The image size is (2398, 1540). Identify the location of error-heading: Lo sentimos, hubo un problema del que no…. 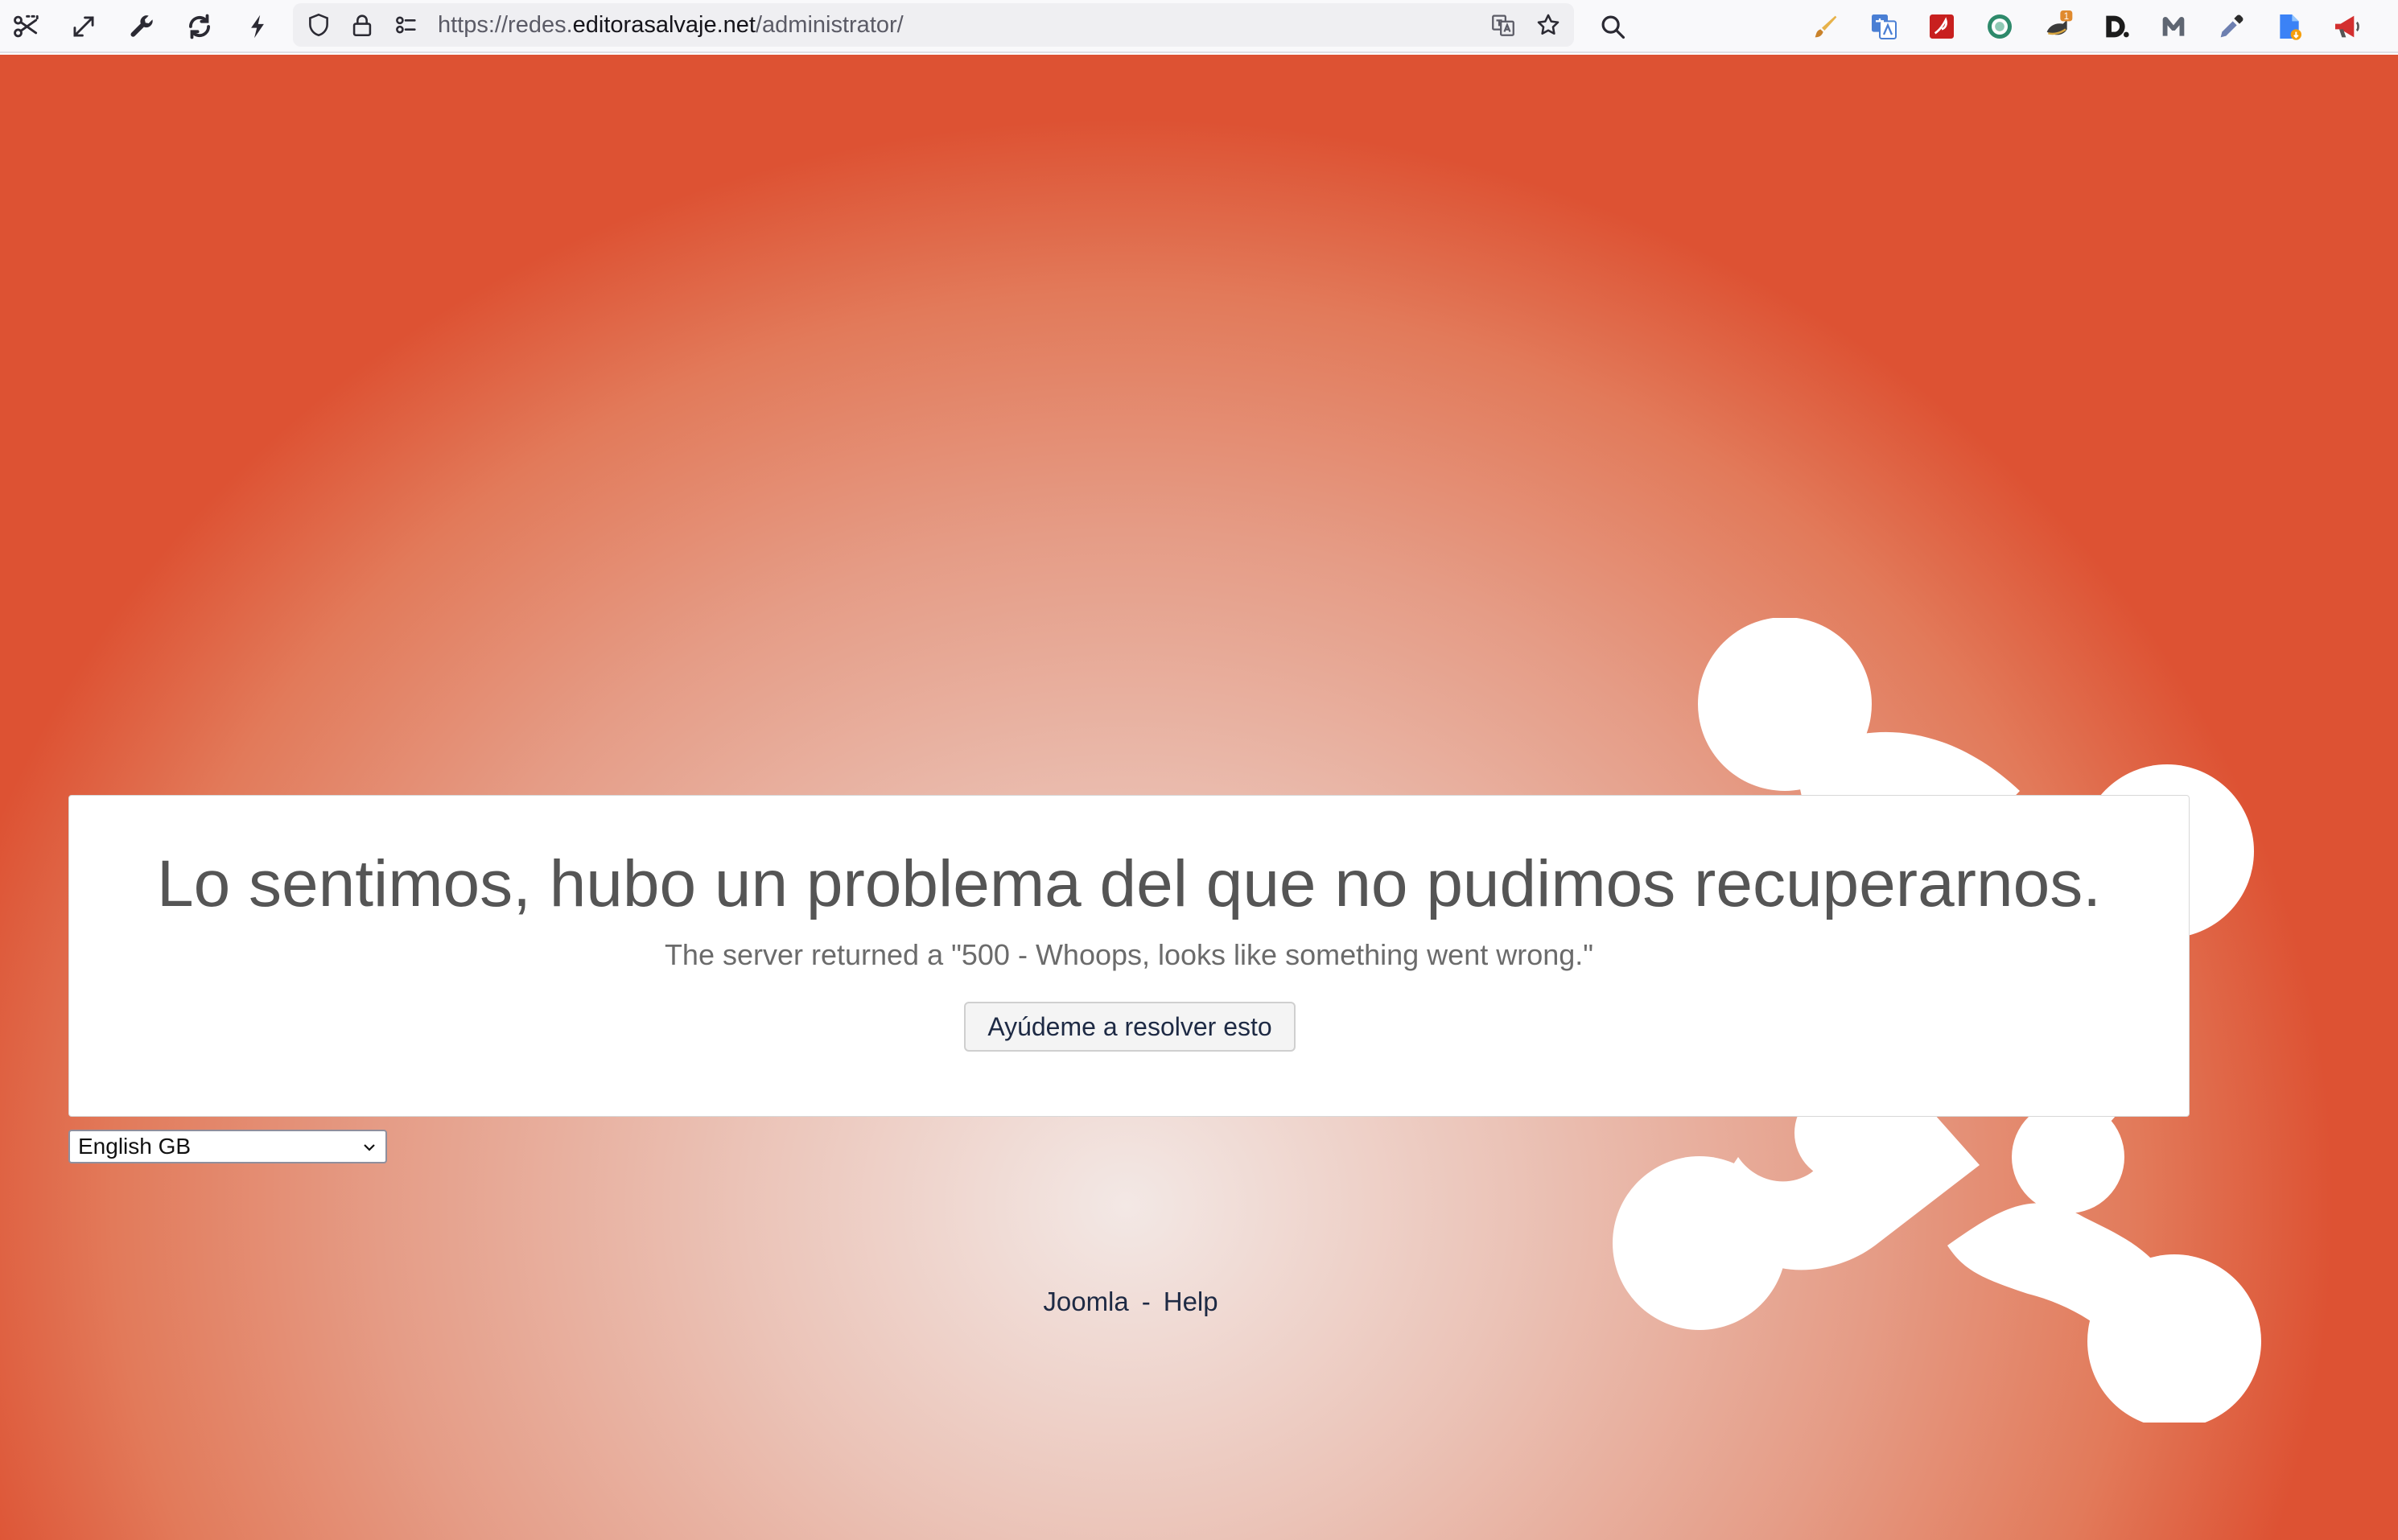
(1129, 883).